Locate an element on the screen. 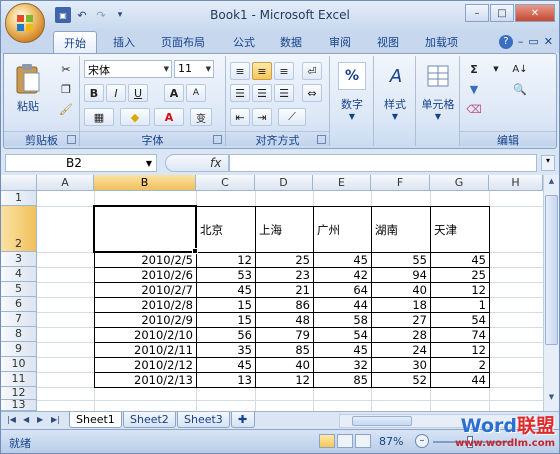 The image size is (560, 454). date-cell: 2010/2/10 is located at coordinates (145, 335).